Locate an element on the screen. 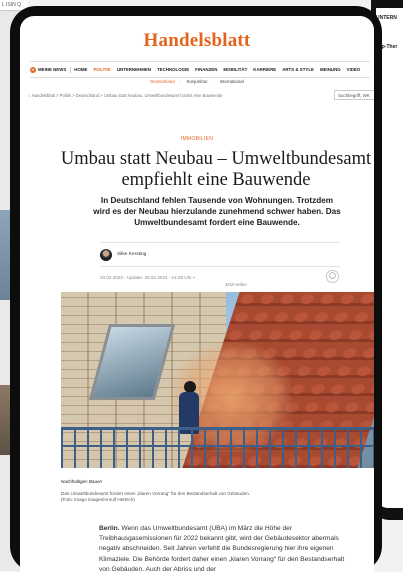 This screenshot has width=403, height=572. news-badge-icon: H is located at coordinates (33, 69).